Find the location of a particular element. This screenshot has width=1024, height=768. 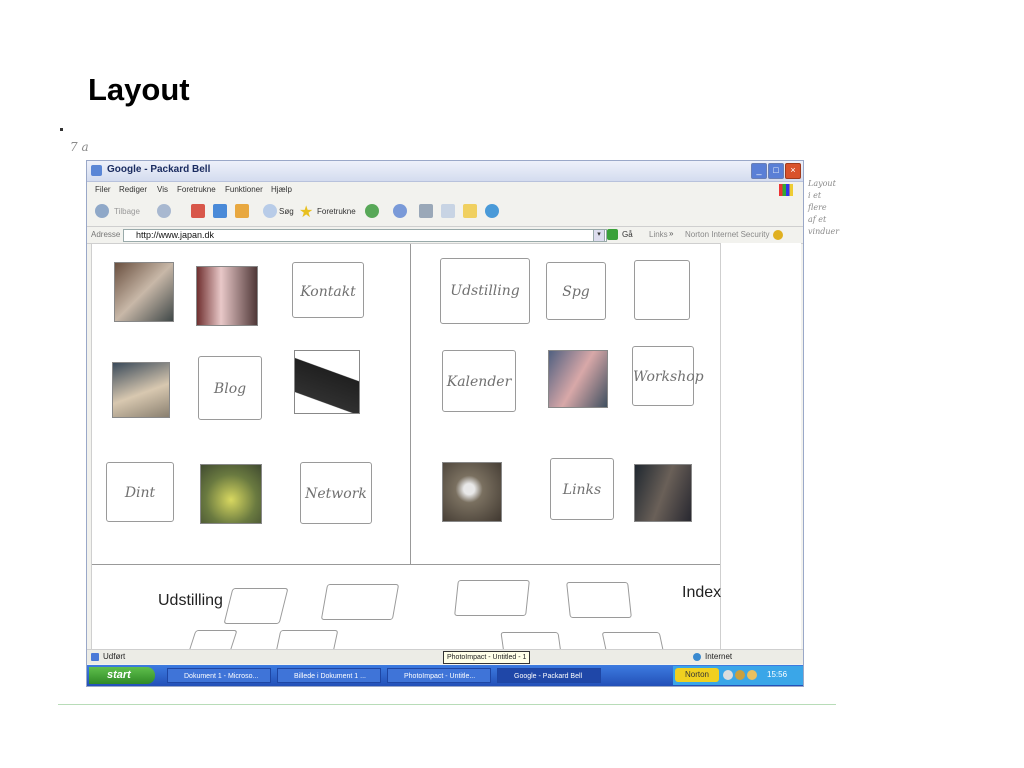

ie-icon is located at coordinates (96, 170).